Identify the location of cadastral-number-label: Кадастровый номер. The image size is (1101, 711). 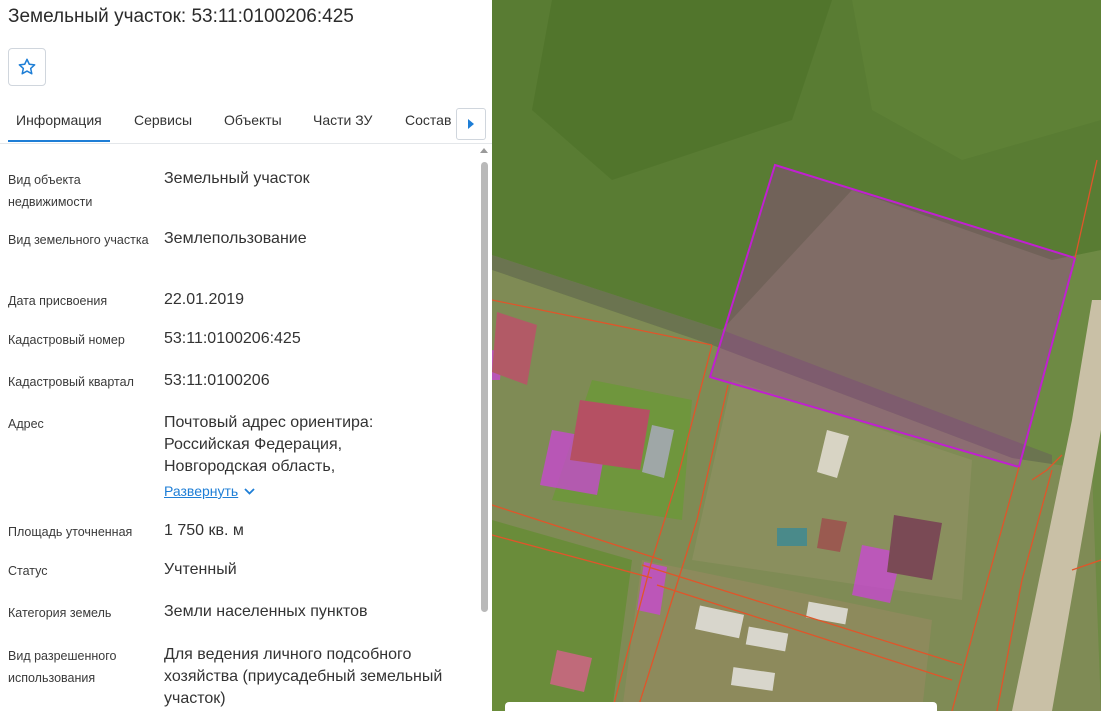
(66, 340).